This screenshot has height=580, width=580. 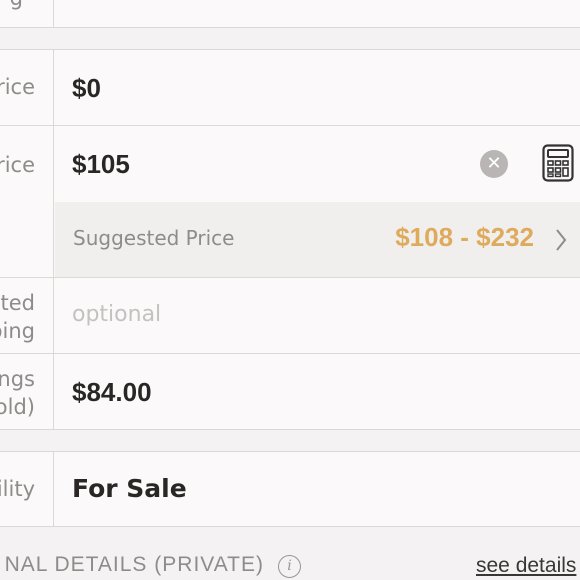 I want to click on chevron-right-icon, so click(x=561, y=240).